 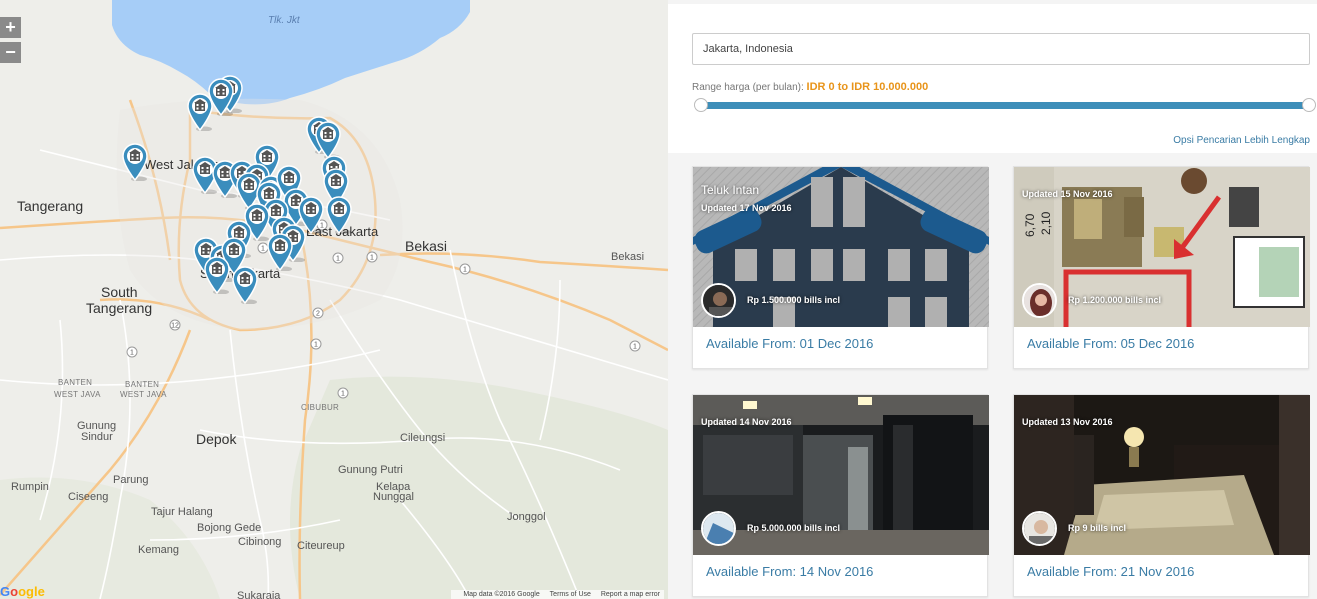 I want to click on listing-price: Rp 5.000.000 bills incl, so click(x=794, y=528).